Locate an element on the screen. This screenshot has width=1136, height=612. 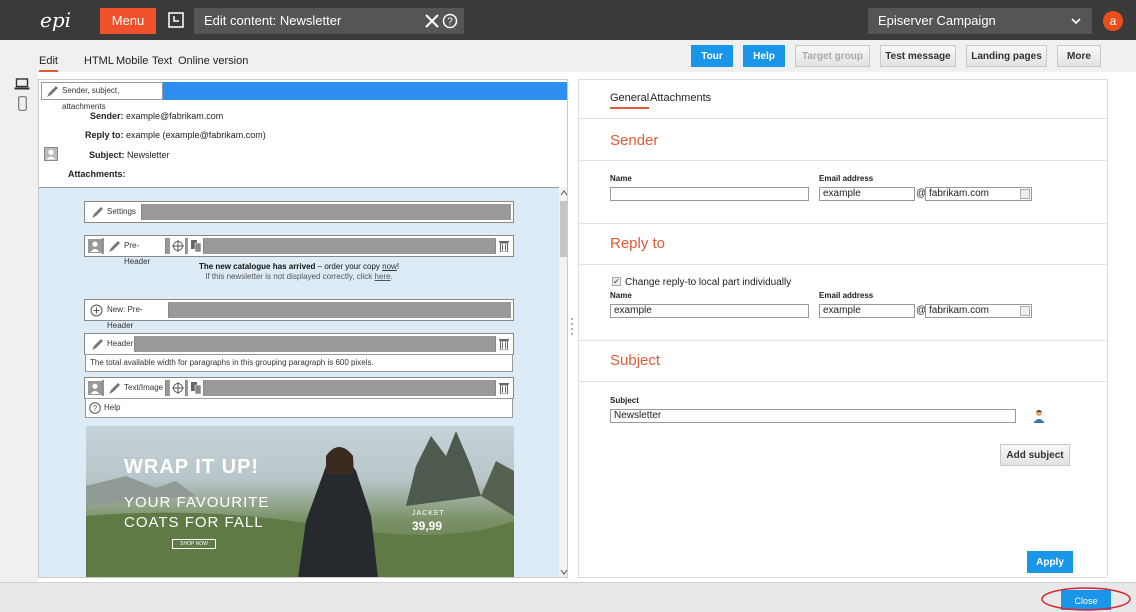
subject-input: Newsletter is located at coordinates (813, 416).